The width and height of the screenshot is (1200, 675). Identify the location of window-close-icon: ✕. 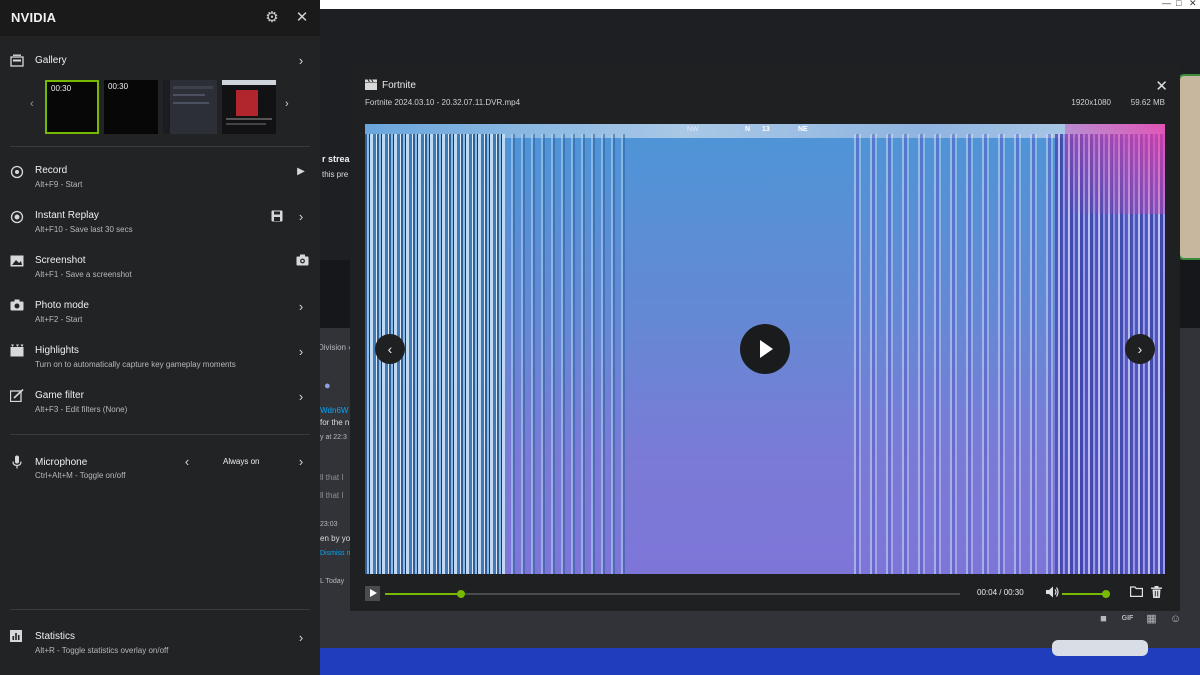
(1193, 4).